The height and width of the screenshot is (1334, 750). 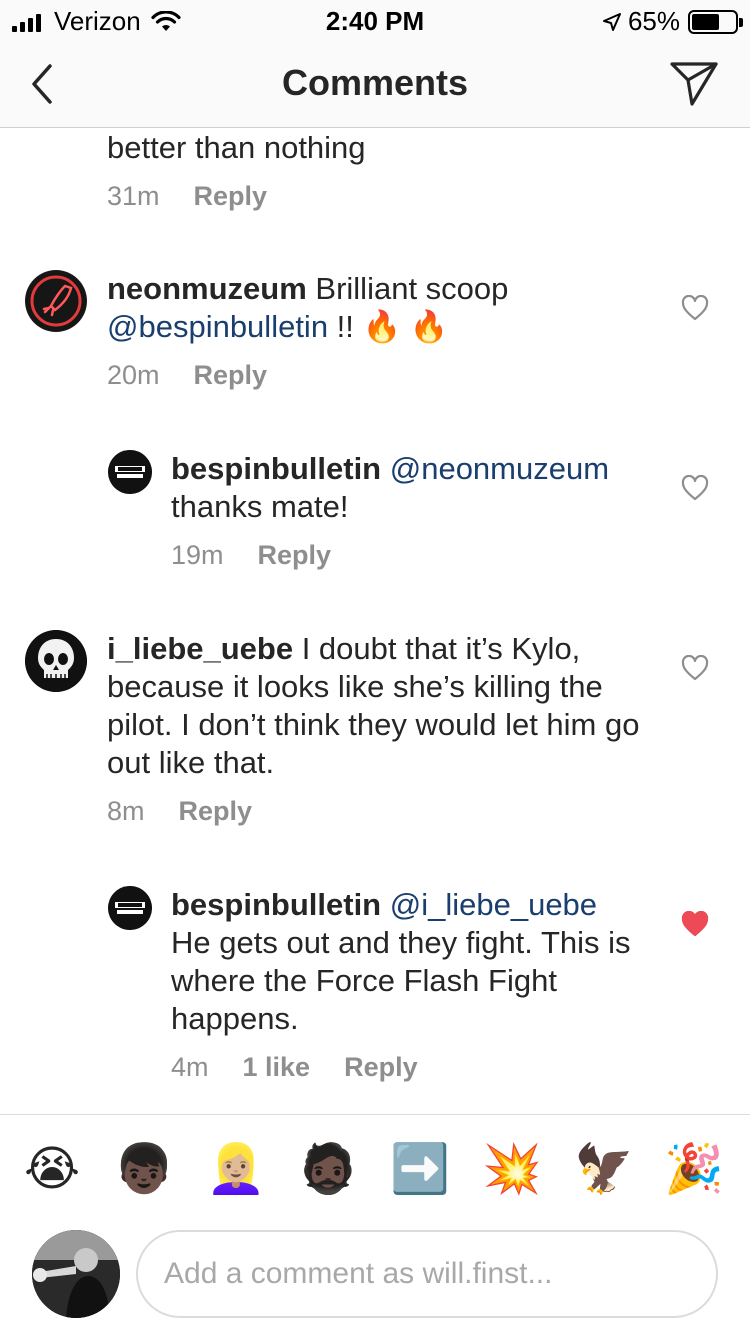 What do you see at coordinates (387, 811) in the screenshot?
I see `comment-meta: 8m Reply` at bounding box center [387, 811].